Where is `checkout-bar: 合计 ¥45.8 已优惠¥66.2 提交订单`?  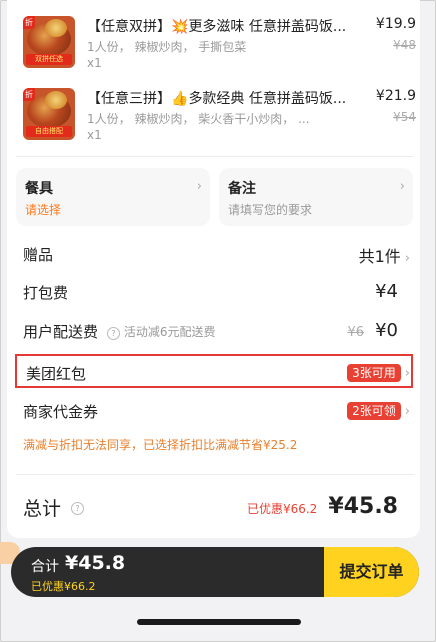 checkout-bar: 合计 ¥45.8 已优惠¥66.2 提交订单 is located at coordinates (215, 572).